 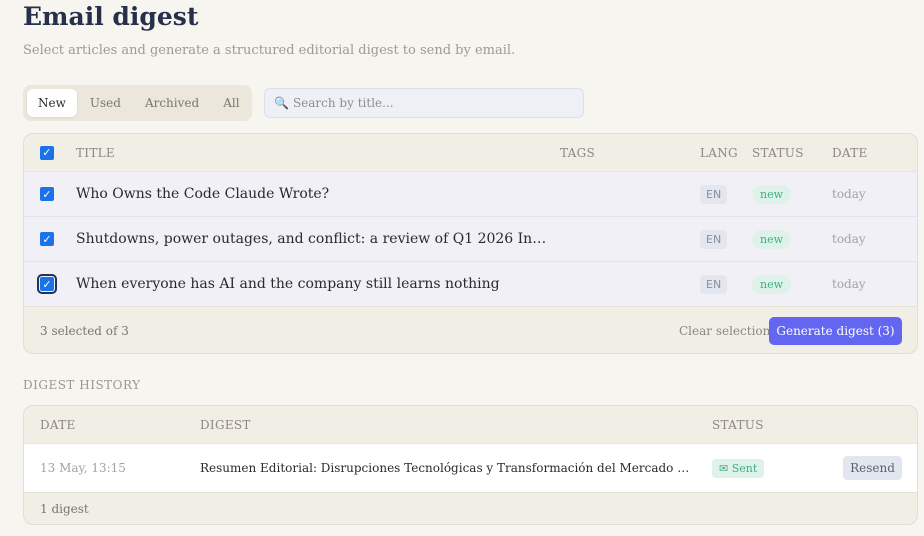 I want to click on column-lang: LANG, so click(x=719, y=152).